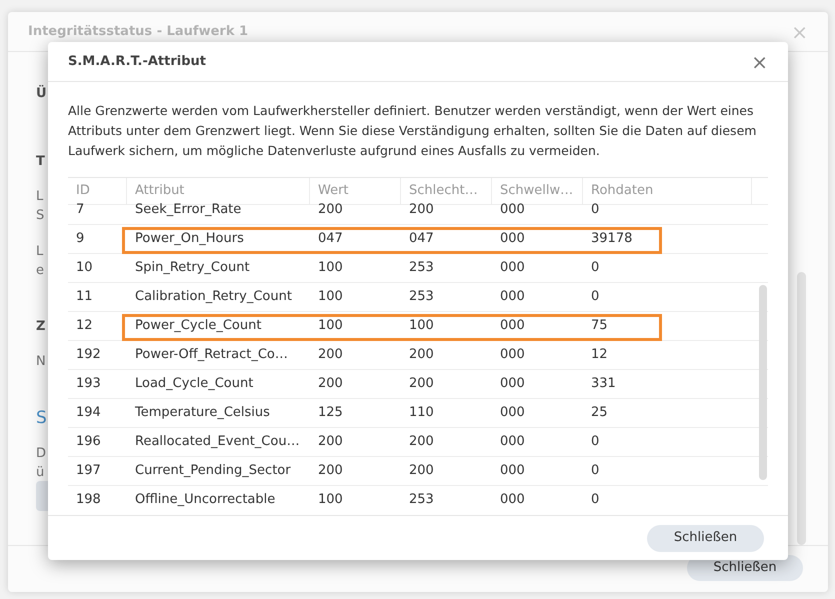  Describe the element at coordinates (213, 471) in the screenshot. I see `table-cell-text: Current_Pending_Sector` at that location.